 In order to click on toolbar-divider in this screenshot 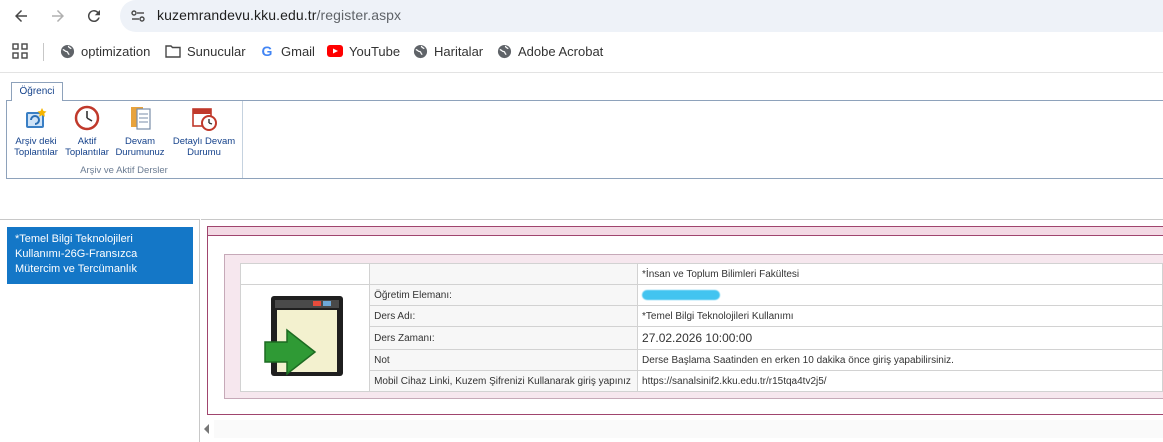, I will do `click(581, 72)`.